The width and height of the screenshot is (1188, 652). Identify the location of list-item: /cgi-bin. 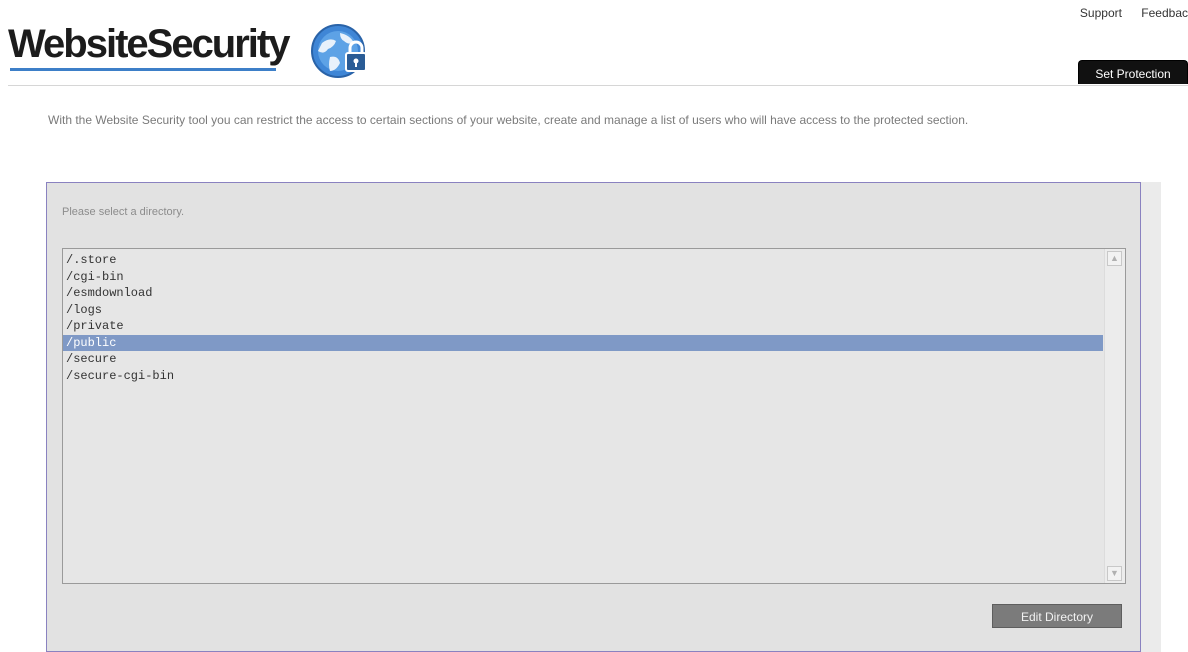
(583, 277).